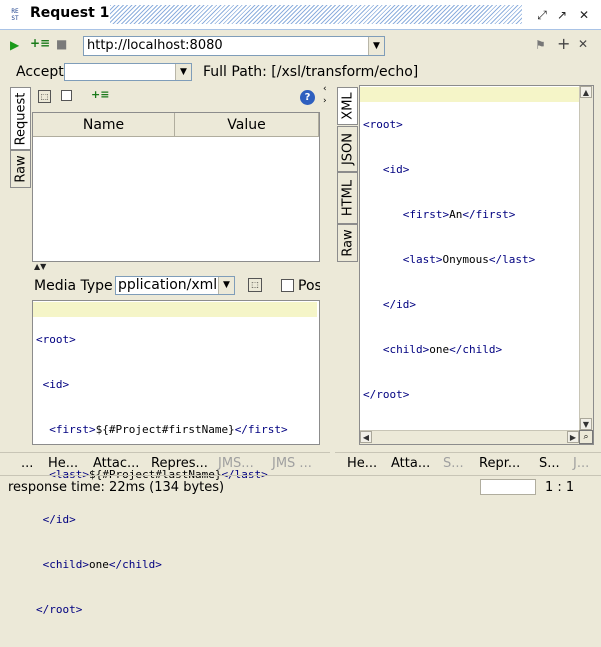 This screenshot has width=601, height=647. Describe the element at coordinates (563, 43) in the screenshot. I see `add-endpoint-icon: +` at that location.